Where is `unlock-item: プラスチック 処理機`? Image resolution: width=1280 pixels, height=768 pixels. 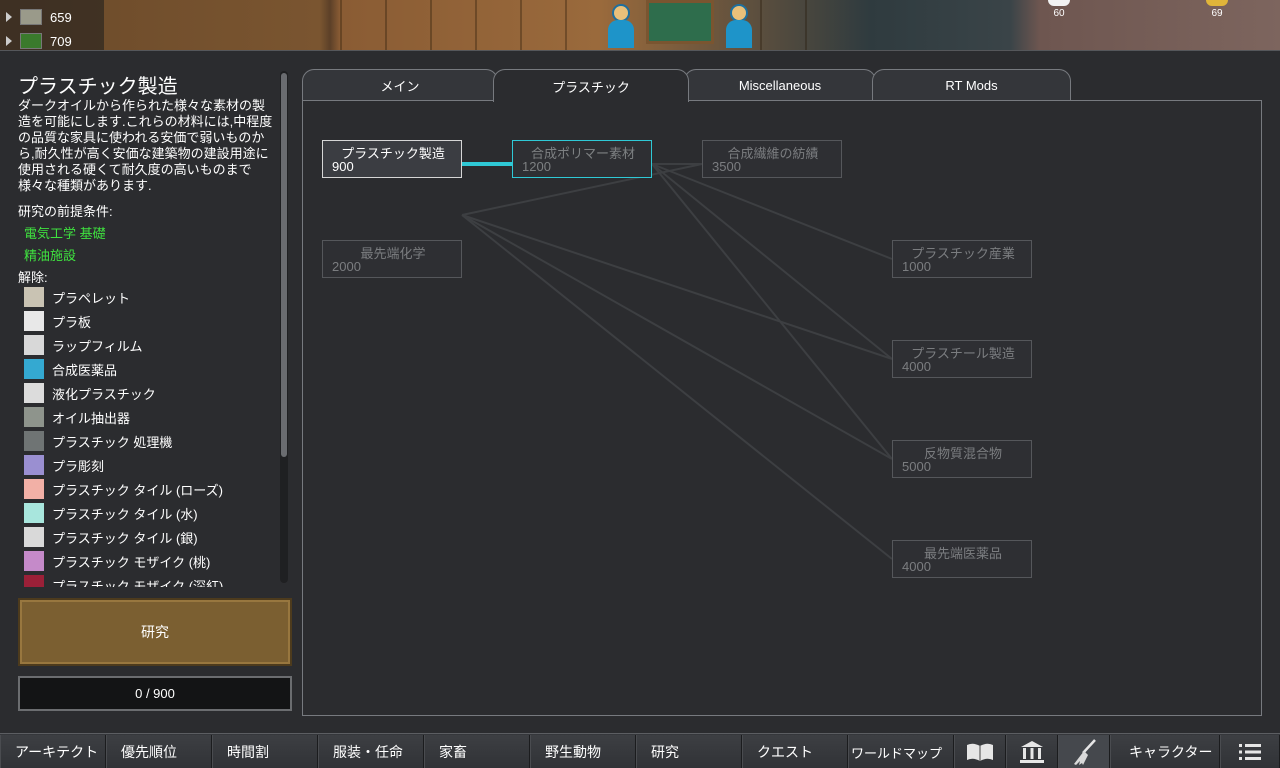 unlock-item: プラスチック 処理機 is located at coordinates (149, 441).